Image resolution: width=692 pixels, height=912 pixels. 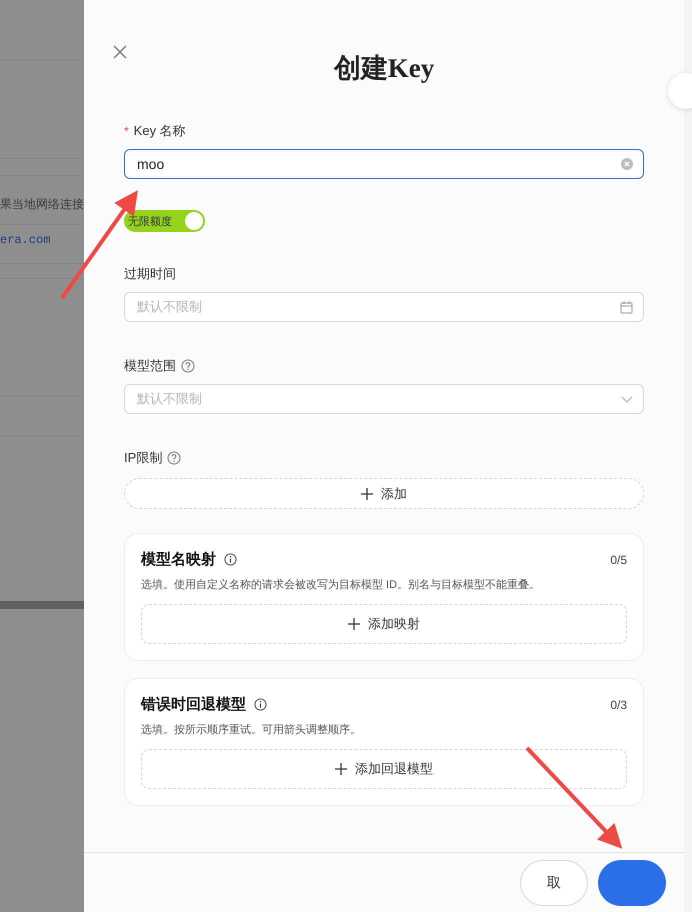 I want to click on field-label: IP限制, so click(x=143, y=458).